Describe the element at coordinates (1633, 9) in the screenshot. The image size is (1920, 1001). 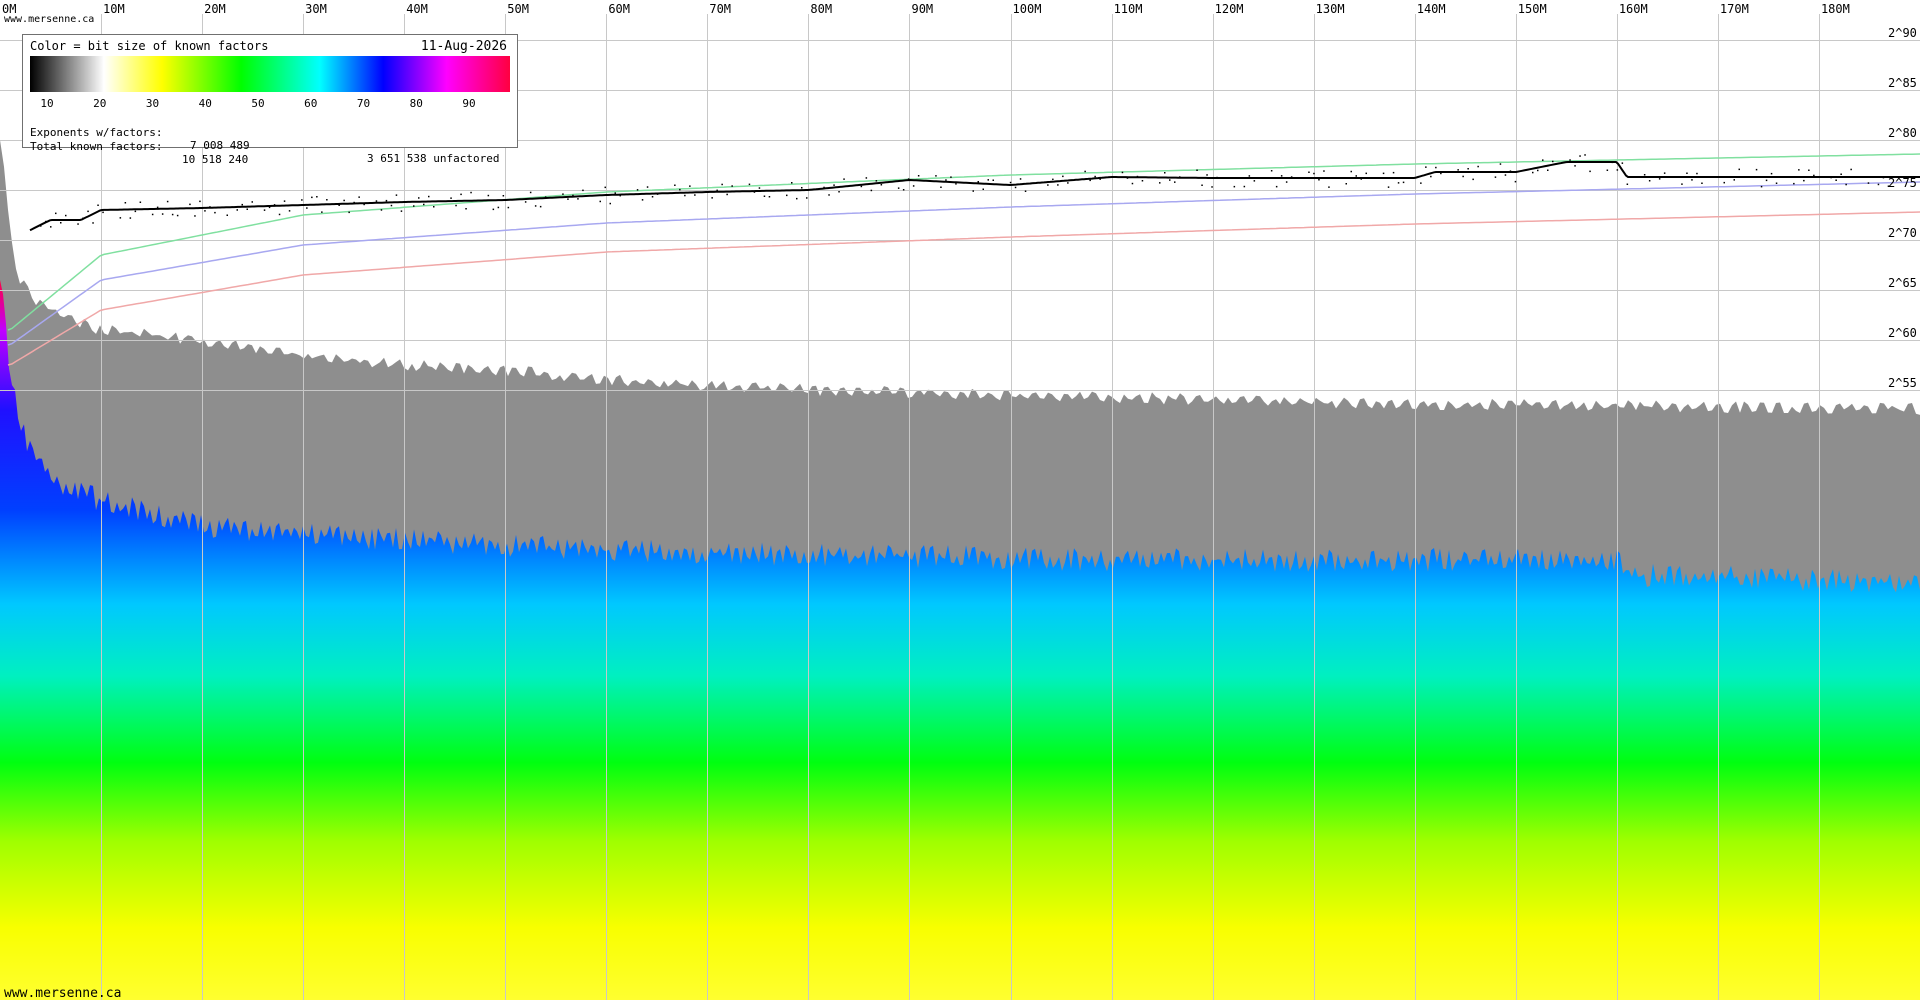
I see `x-tick-label: 160M` at that location.